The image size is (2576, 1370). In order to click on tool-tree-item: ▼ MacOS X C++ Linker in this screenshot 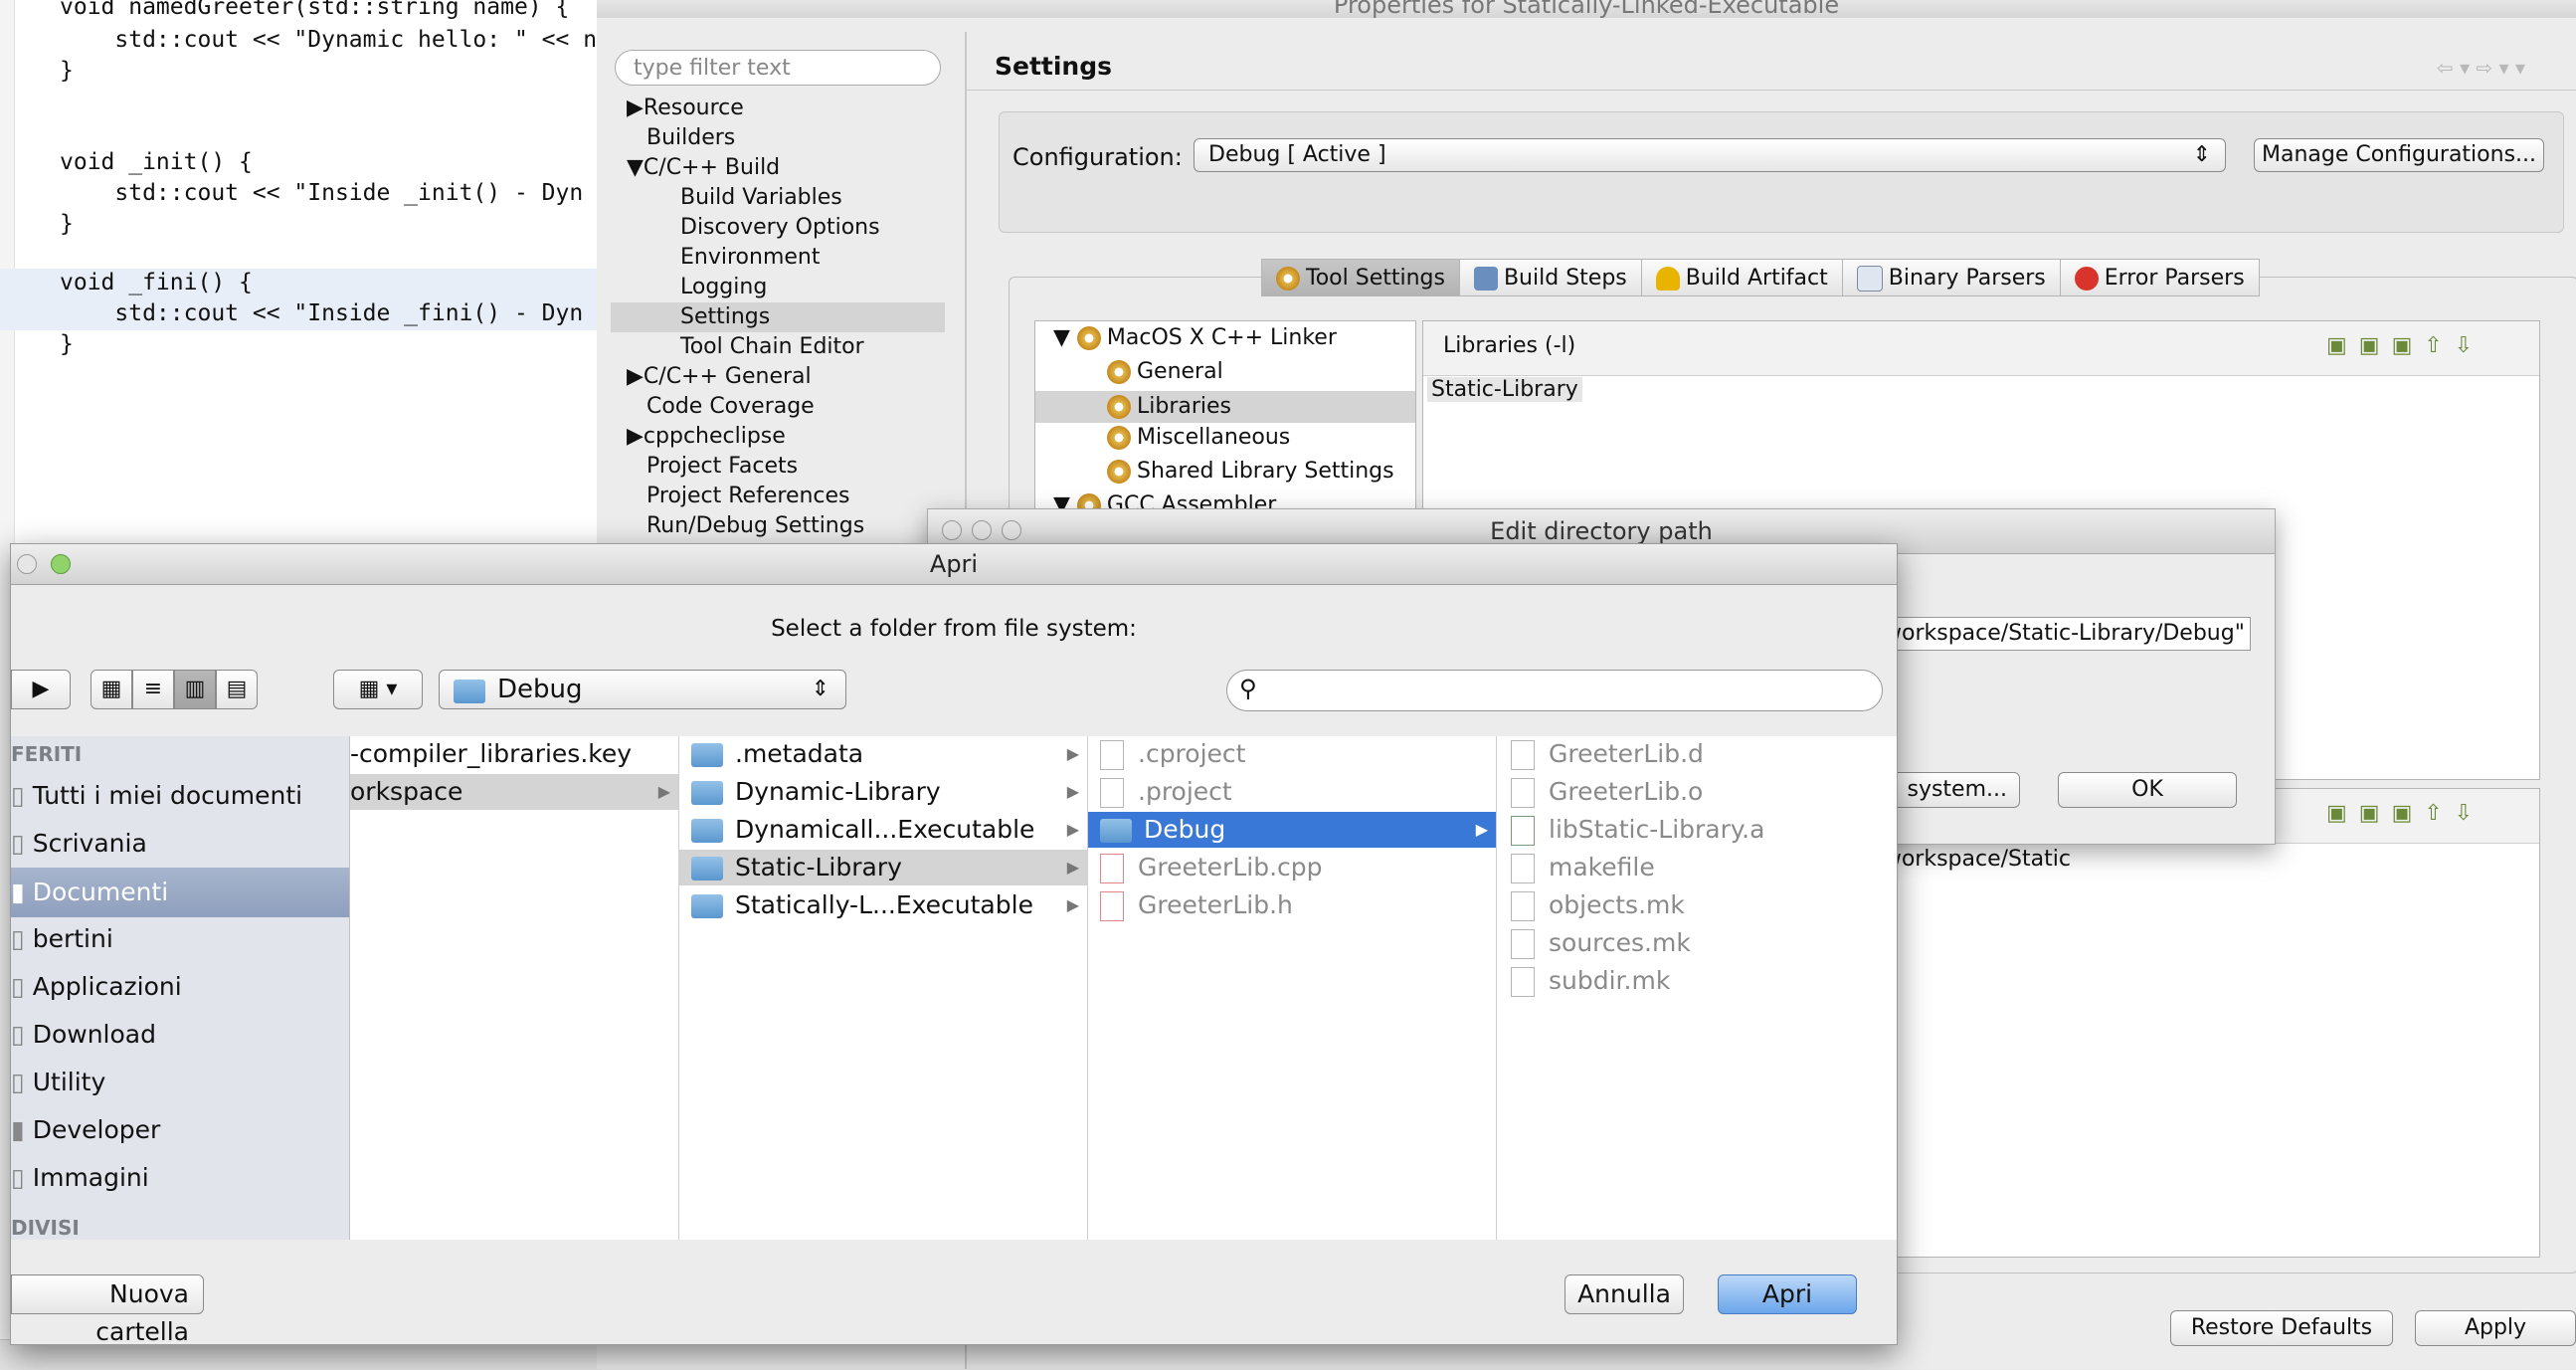, I will do `click(1195, 338)`.